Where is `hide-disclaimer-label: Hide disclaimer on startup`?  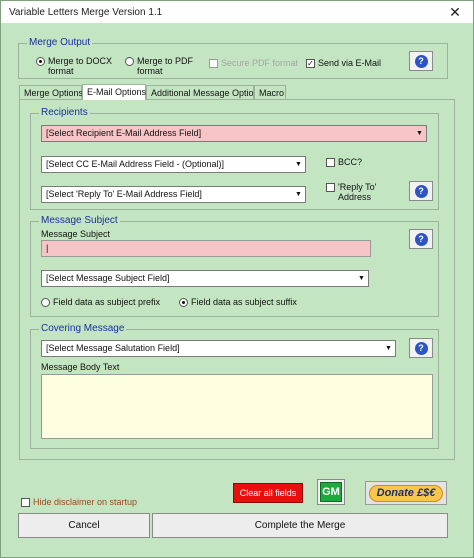
hide-disclaimer-label: Hide disclaimer on startup is located at coordinates (85, 502).